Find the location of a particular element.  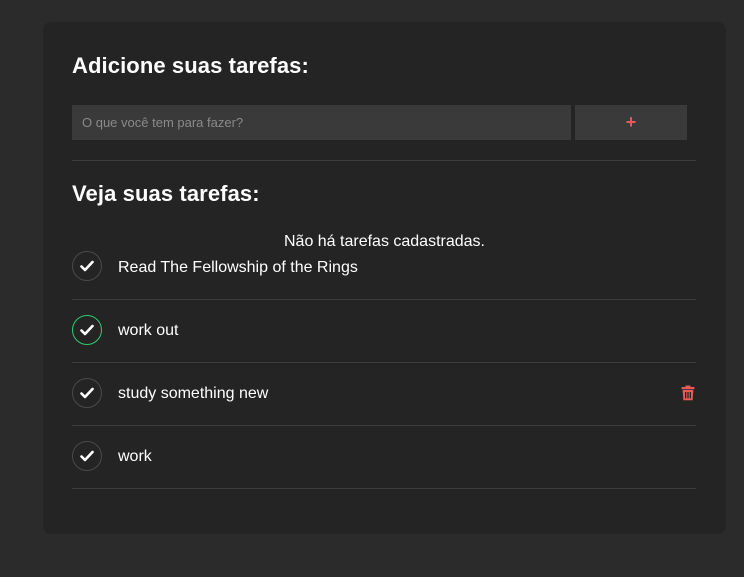

task-item: work out is located at coordinates (384, 331).